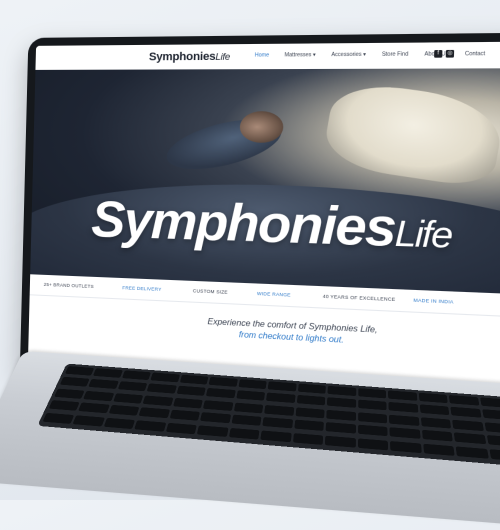 This screenshot has height=530, width=500. What do you see at coordinates (262, 55) in the screenshot?
I see `nav-item-home: Home` at bounding box center [262, 55].